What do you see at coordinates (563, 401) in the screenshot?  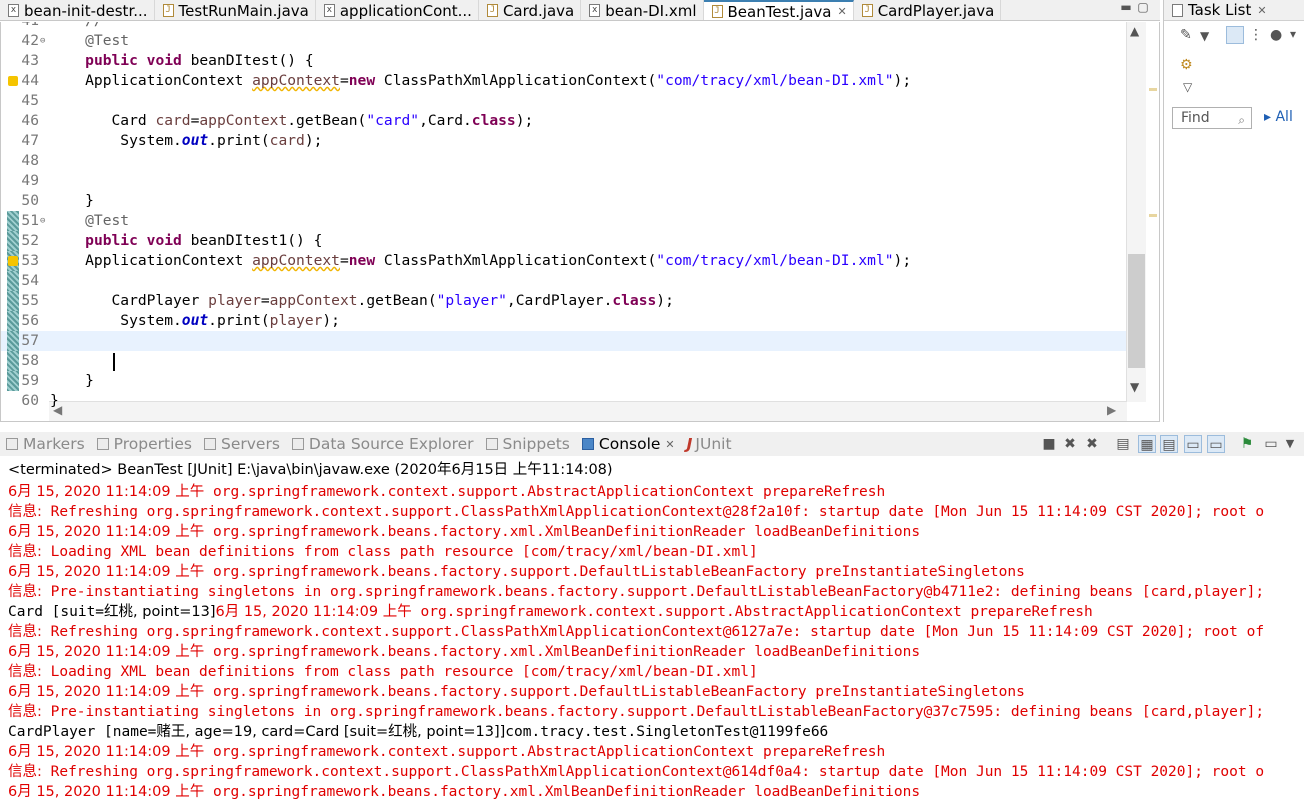 I see `code-line: 60}` at bounding box center [563, 401].